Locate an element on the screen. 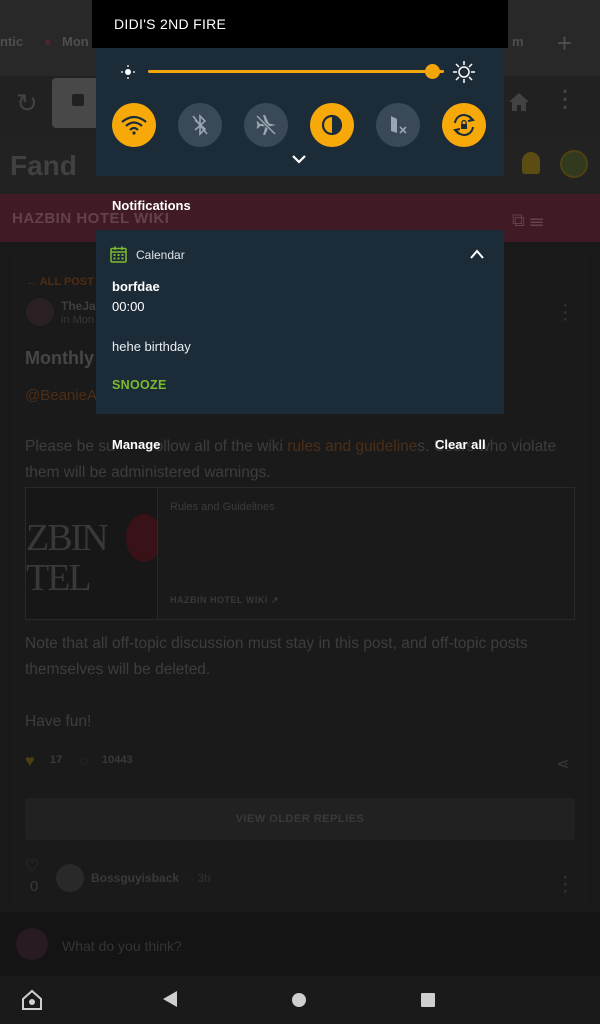  bluetooth-off-icon is located at coordinates (200, 125).